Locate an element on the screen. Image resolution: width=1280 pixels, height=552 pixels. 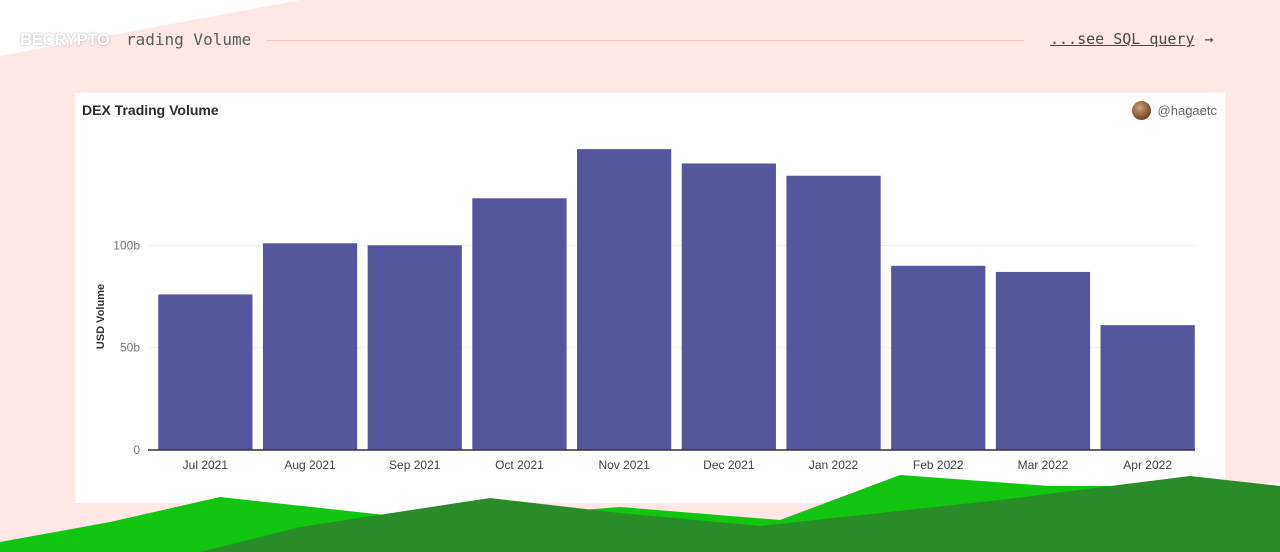
hills-decoration is located at coordinates (640, 513).